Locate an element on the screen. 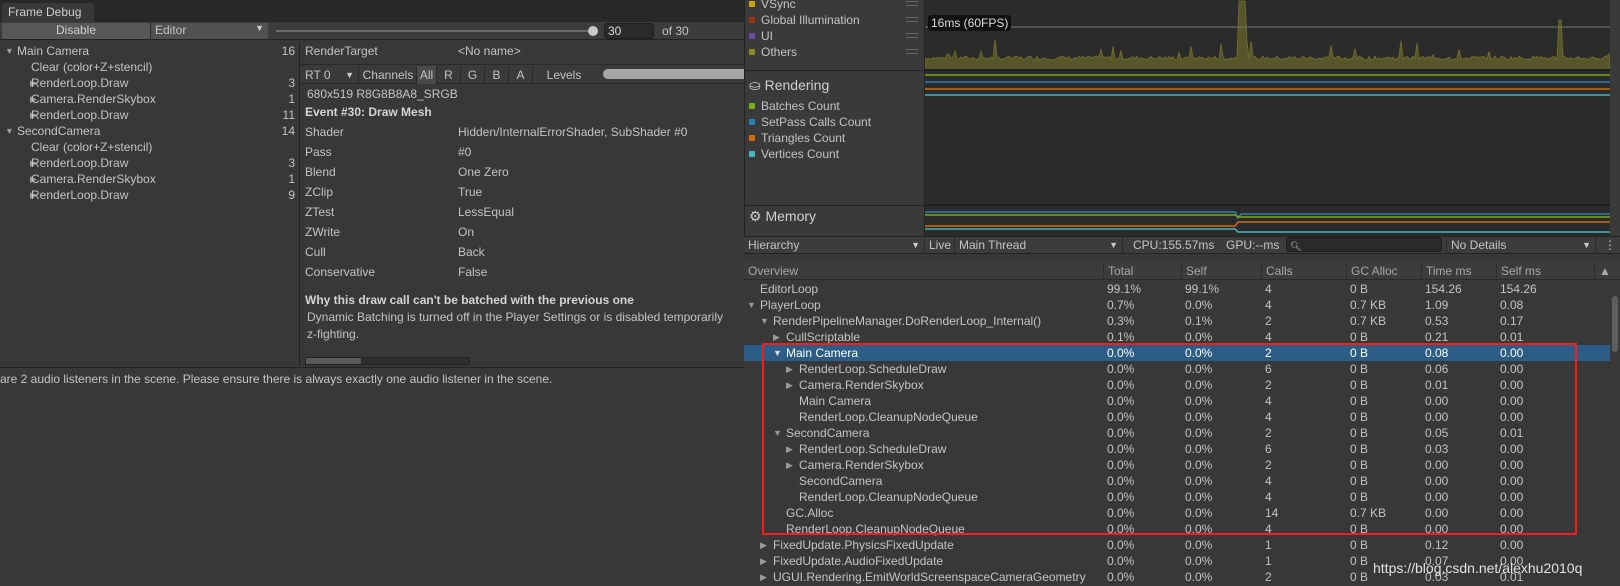 The width and height of the screenshot is (1620, 586). sort-icon: ▲ is located at coordinates (1607, 271).